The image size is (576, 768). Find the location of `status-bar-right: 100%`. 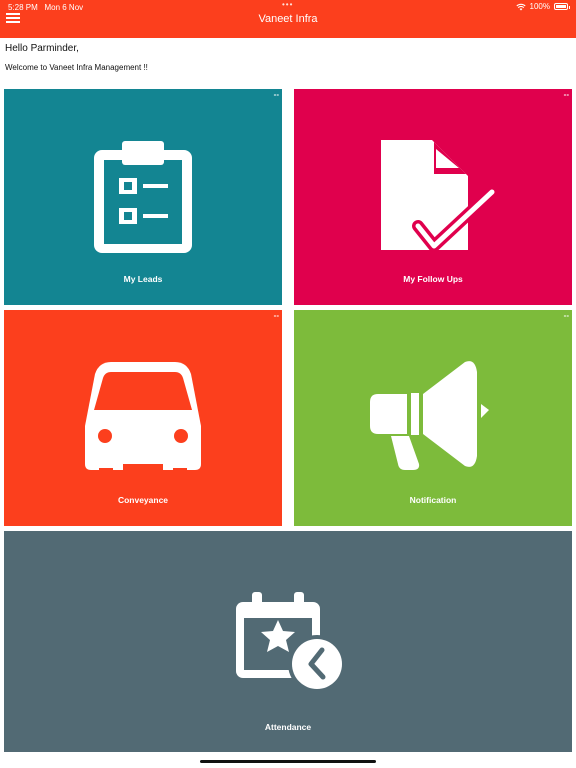

status-bar-right: 100% is located at coordinates (542, 6).